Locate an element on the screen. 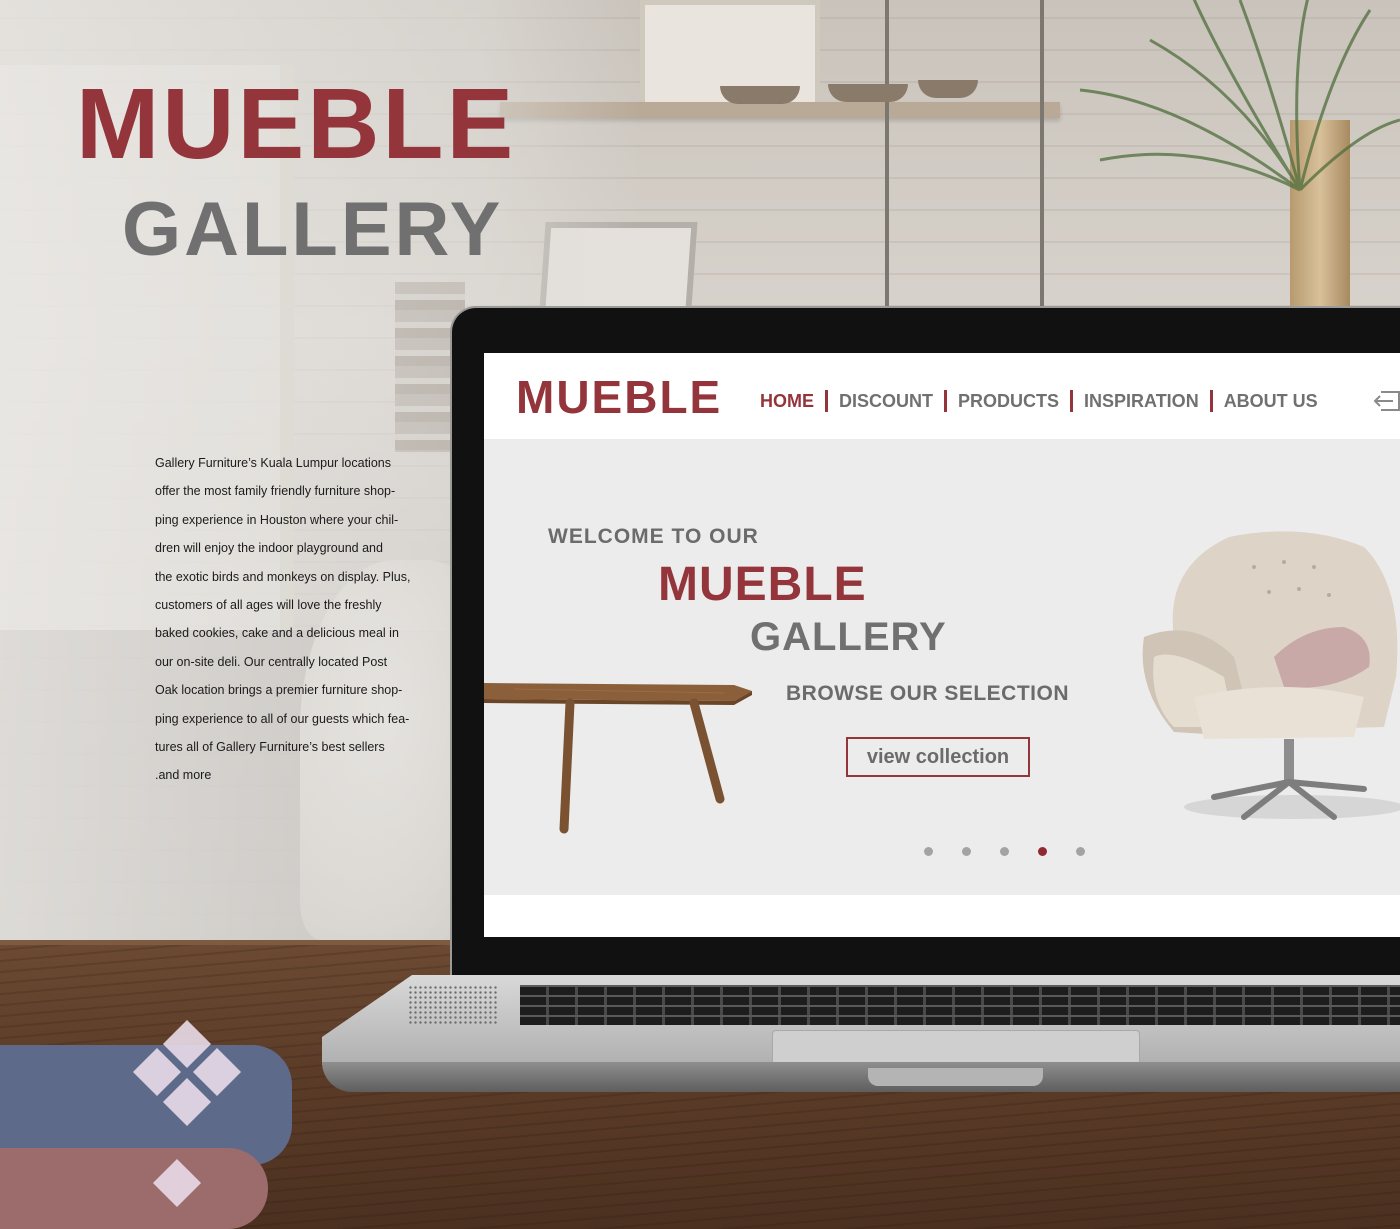 The image size is (1400, 1229). site-logo: MUEBLE is located at coordinates (619, 397).